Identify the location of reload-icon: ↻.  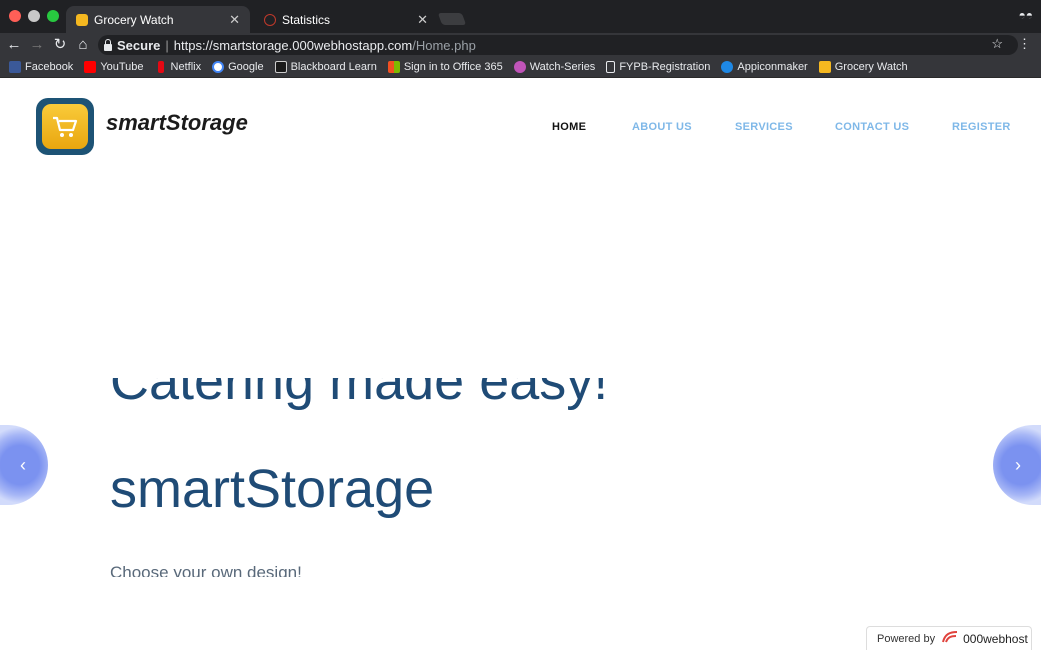
(60, 45).